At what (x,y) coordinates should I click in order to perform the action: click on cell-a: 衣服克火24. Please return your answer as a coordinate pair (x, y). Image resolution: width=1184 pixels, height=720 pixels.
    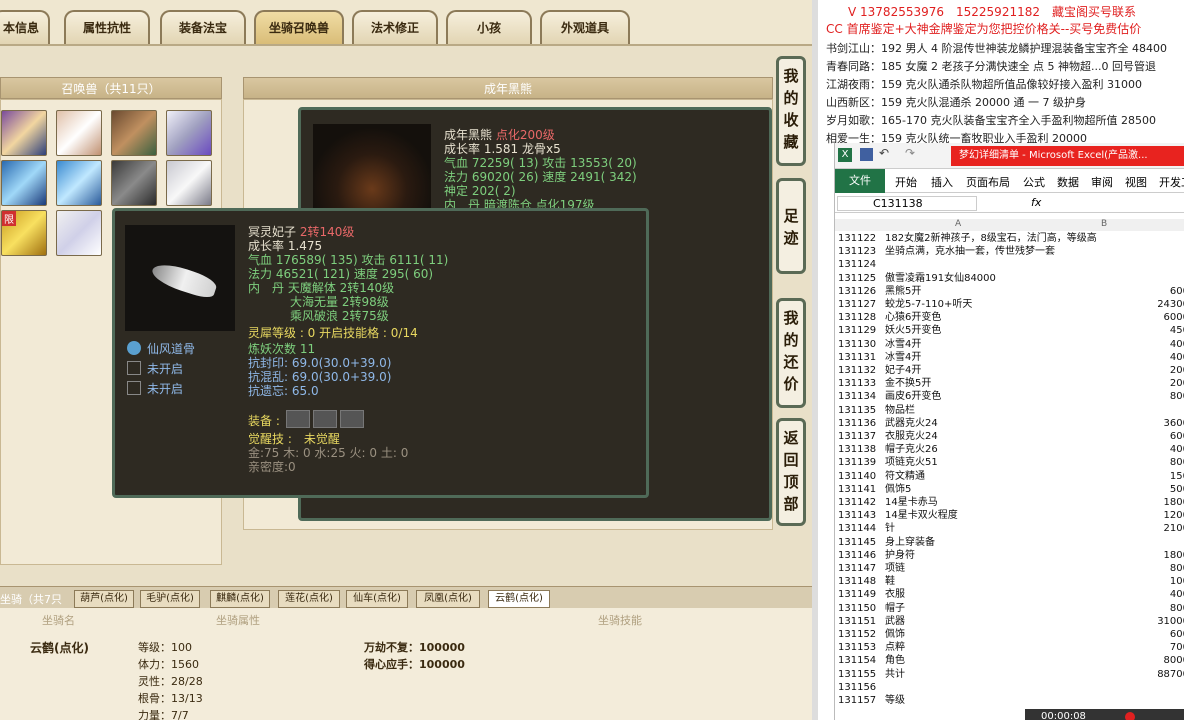
    Looking at the image, I should click on (911, 437).